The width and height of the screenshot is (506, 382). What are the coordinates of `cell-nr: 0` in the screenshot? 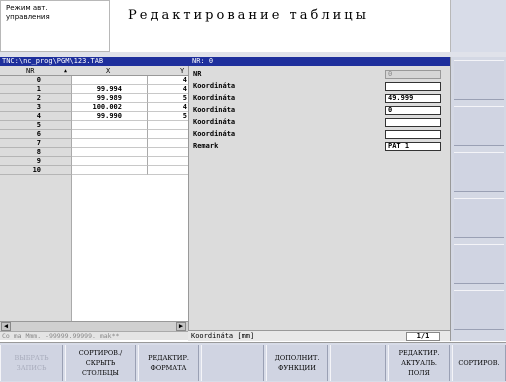 It's located at (36, 80).